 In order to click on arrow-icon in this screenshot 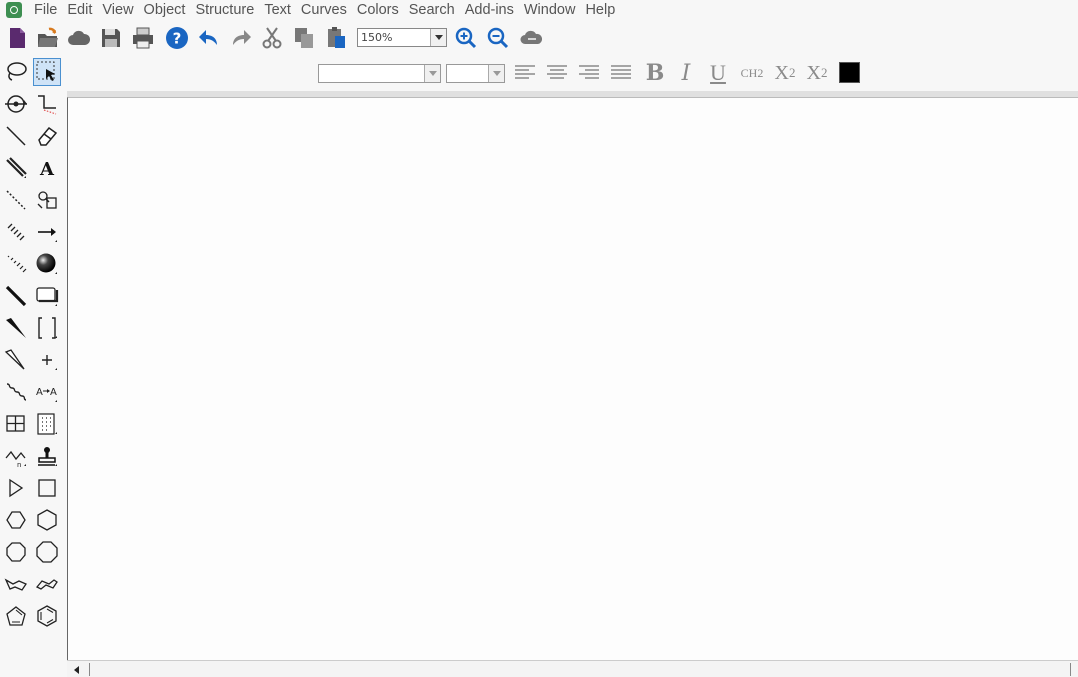, I will do `click(47, 232)`.